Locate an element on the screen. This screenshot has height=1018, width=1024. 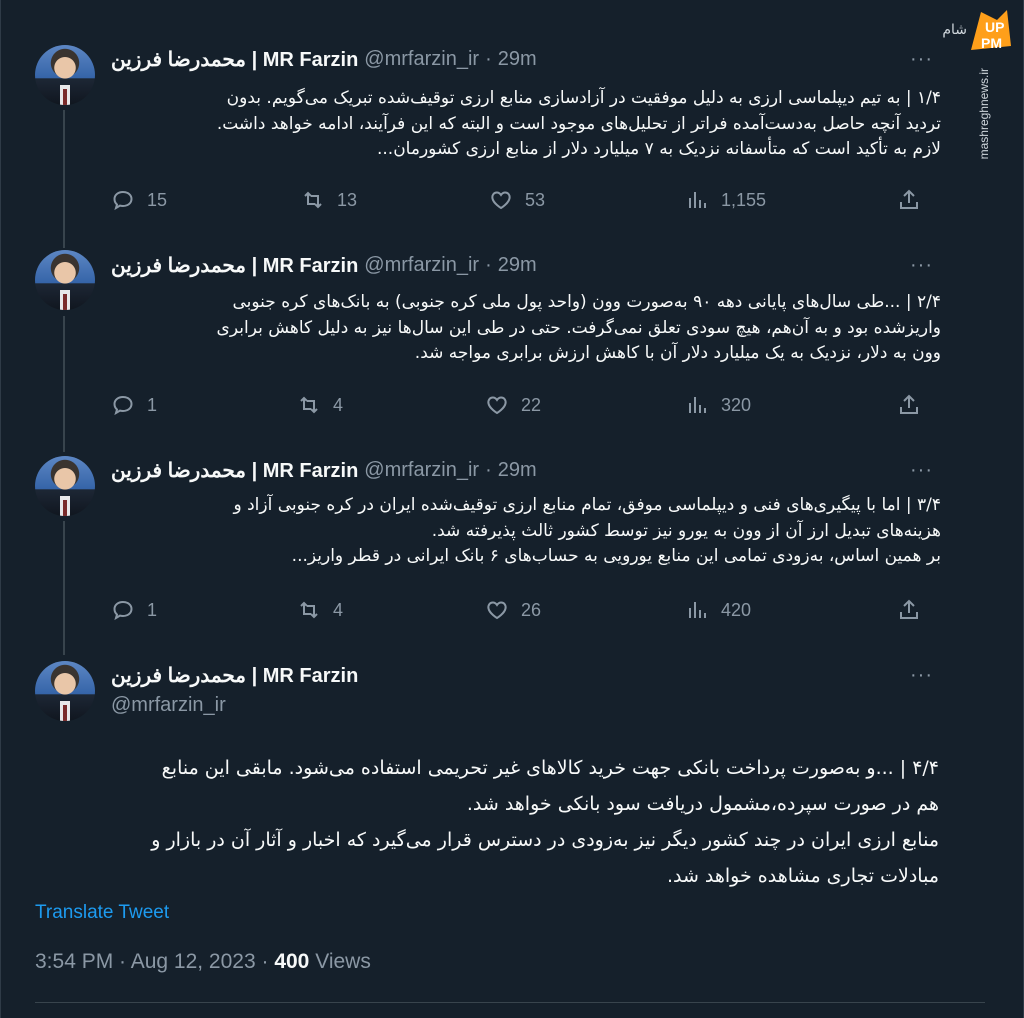
tweet-meta: 3:54 PM · Aug 12, 2023 · 400 Views is located at coordinates (203, 962).